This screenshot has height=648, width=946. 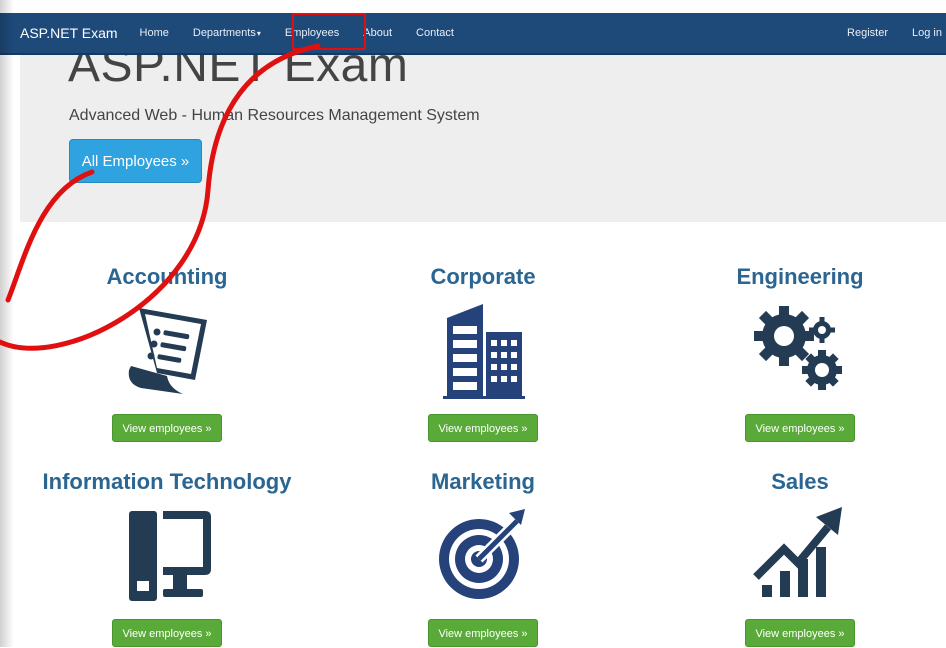 I want to click on department-title: Engineering, so click(x=800, y=276).